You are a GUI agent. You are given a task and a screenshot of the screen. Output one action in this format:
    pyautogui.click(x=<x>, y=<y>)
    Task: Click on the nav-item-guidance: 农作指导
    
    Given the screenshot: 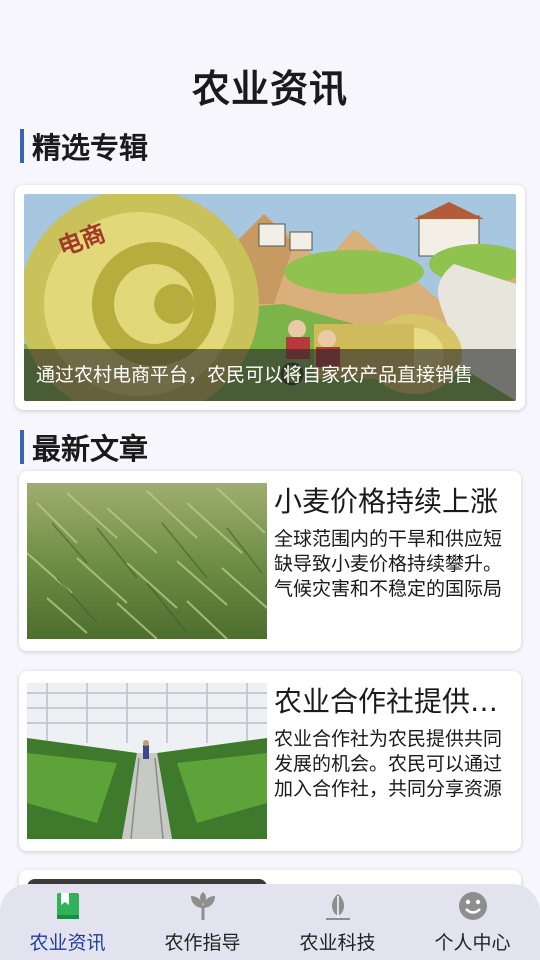 What is the action you would take?
    pyautogui.click(x=202, y=922)
    